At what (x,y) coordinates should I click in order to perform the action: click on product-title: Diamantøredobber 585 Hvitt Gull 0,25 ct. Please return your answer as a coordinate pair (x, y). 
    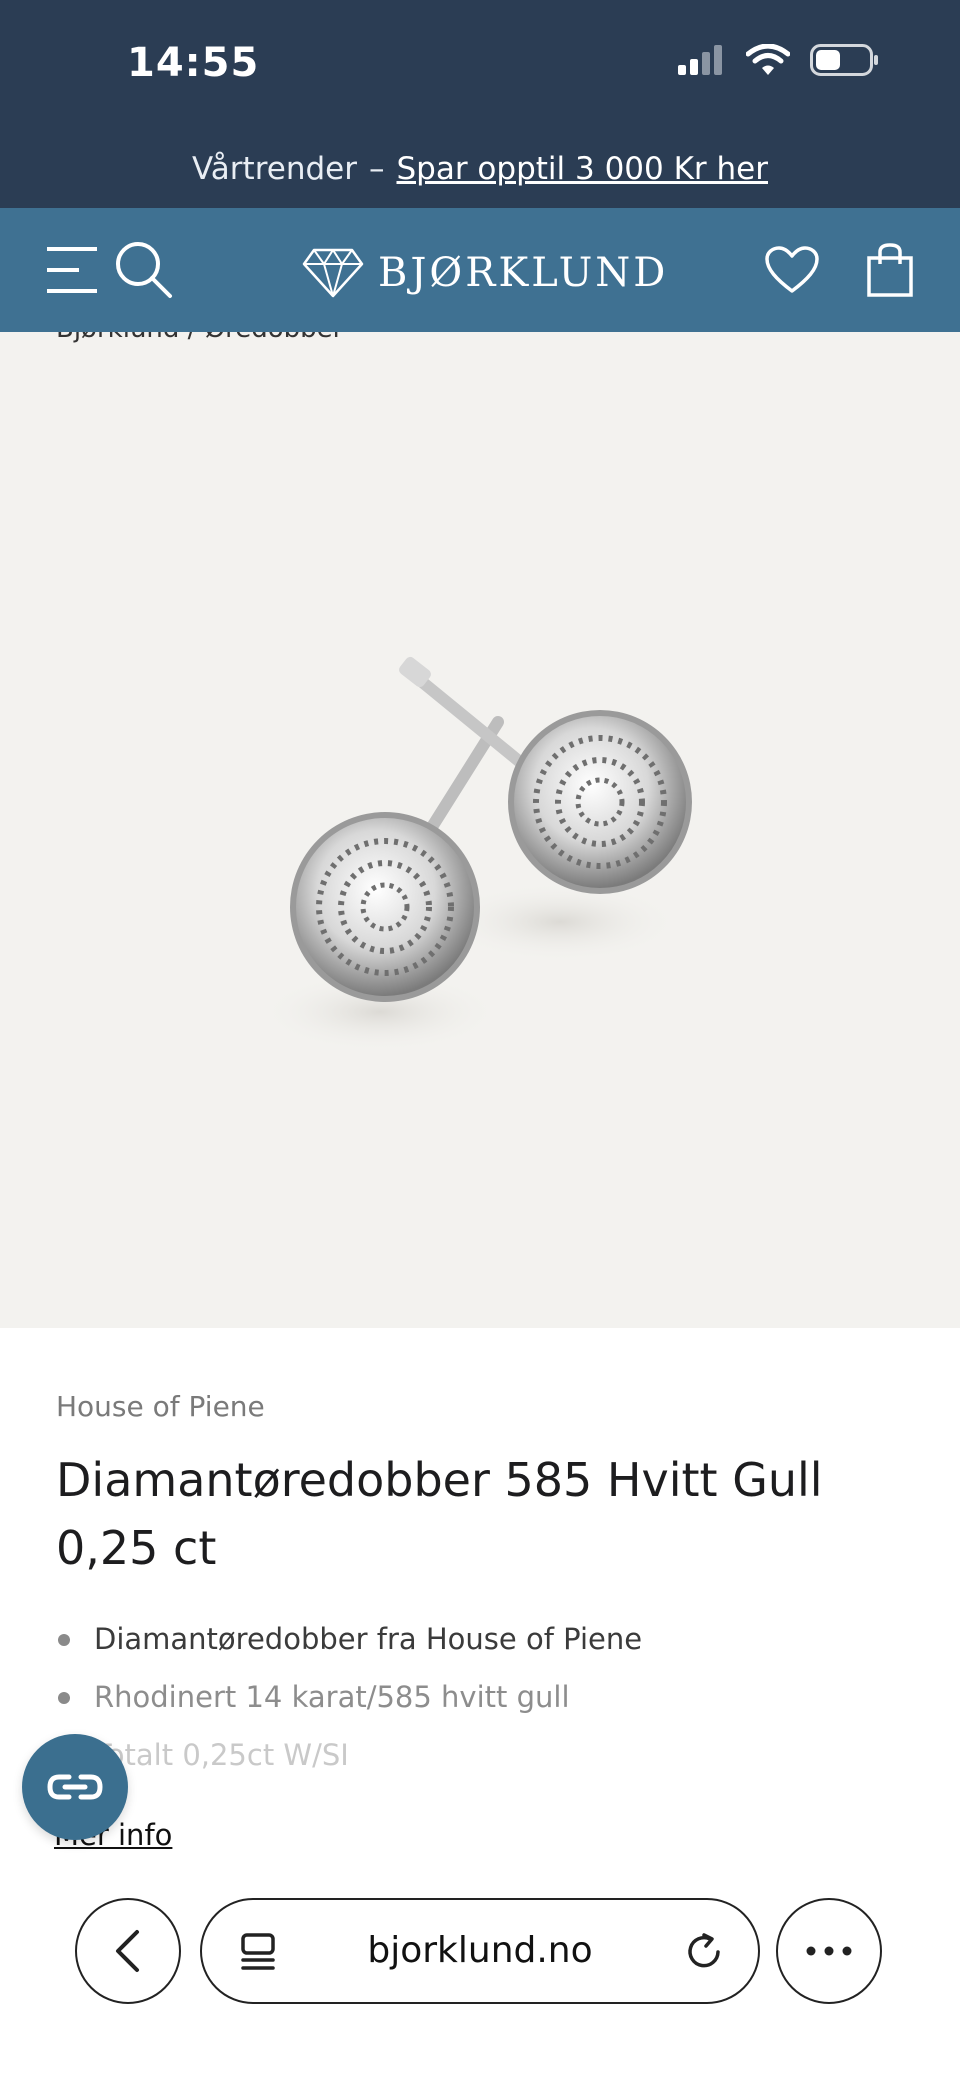
    Looking at the image, I should click on (439, 1514).